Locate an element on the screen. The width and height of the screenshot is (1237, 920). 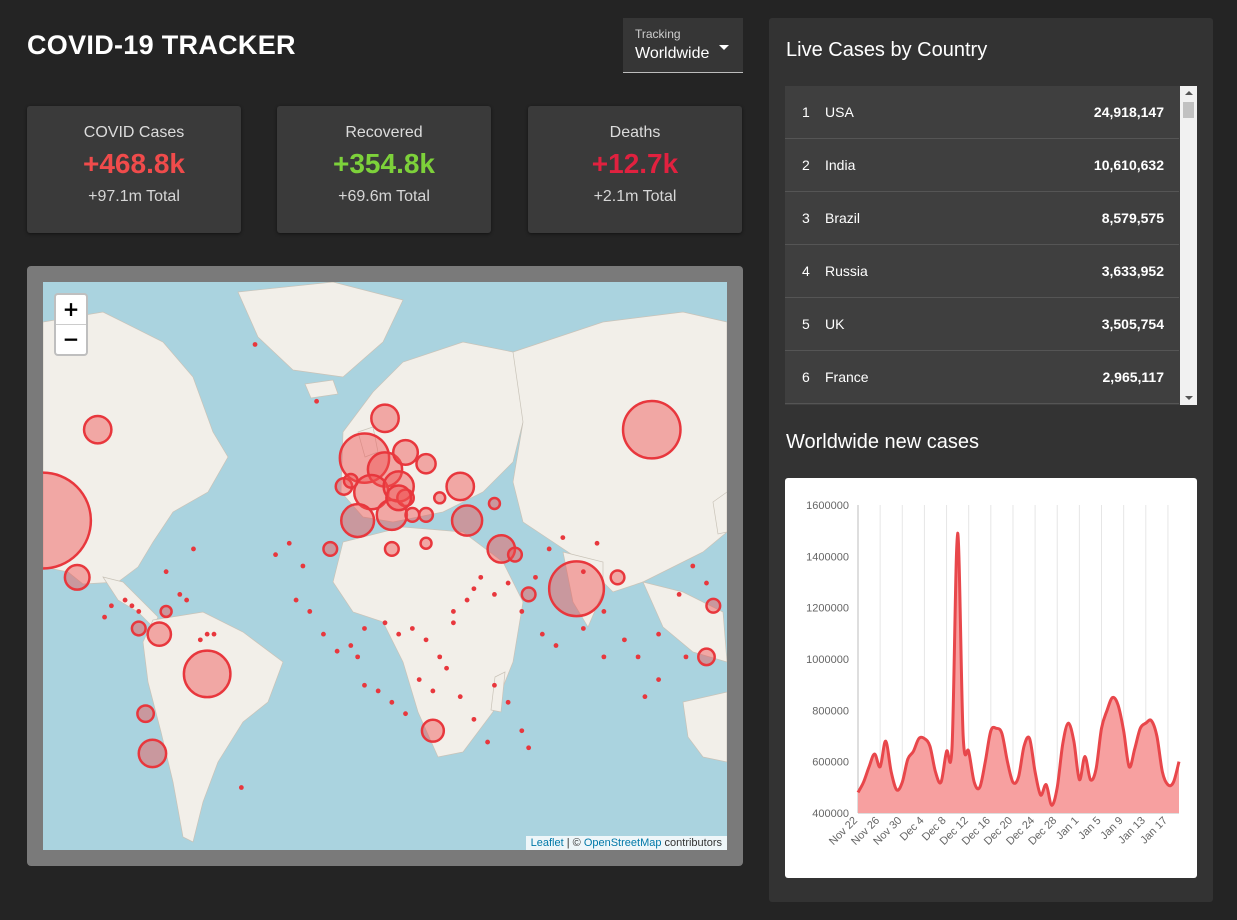
zoom-in-button: + is located at coordinates (71, 310).